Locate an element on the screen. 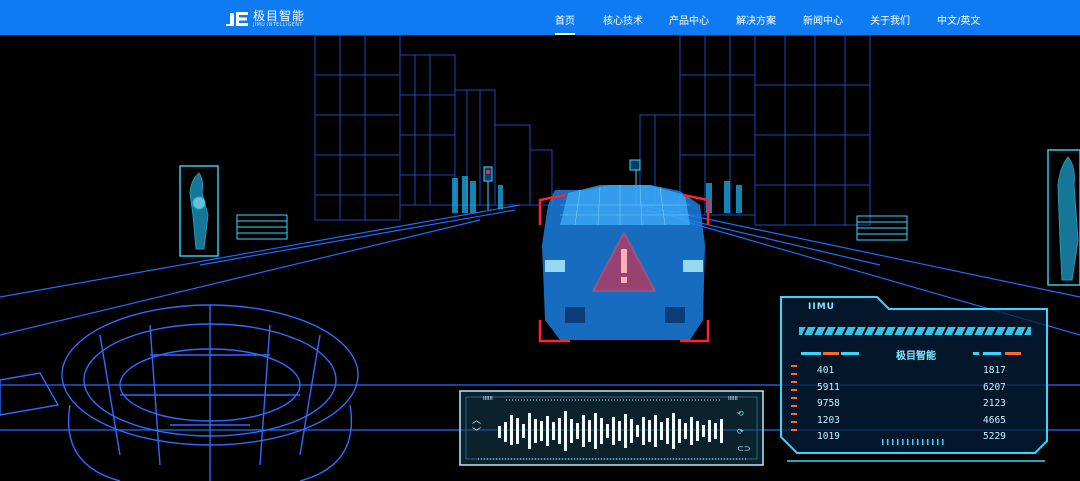 This screenshot has height=481, width=1080. steering-wheel is located at coordinates (179, 392).